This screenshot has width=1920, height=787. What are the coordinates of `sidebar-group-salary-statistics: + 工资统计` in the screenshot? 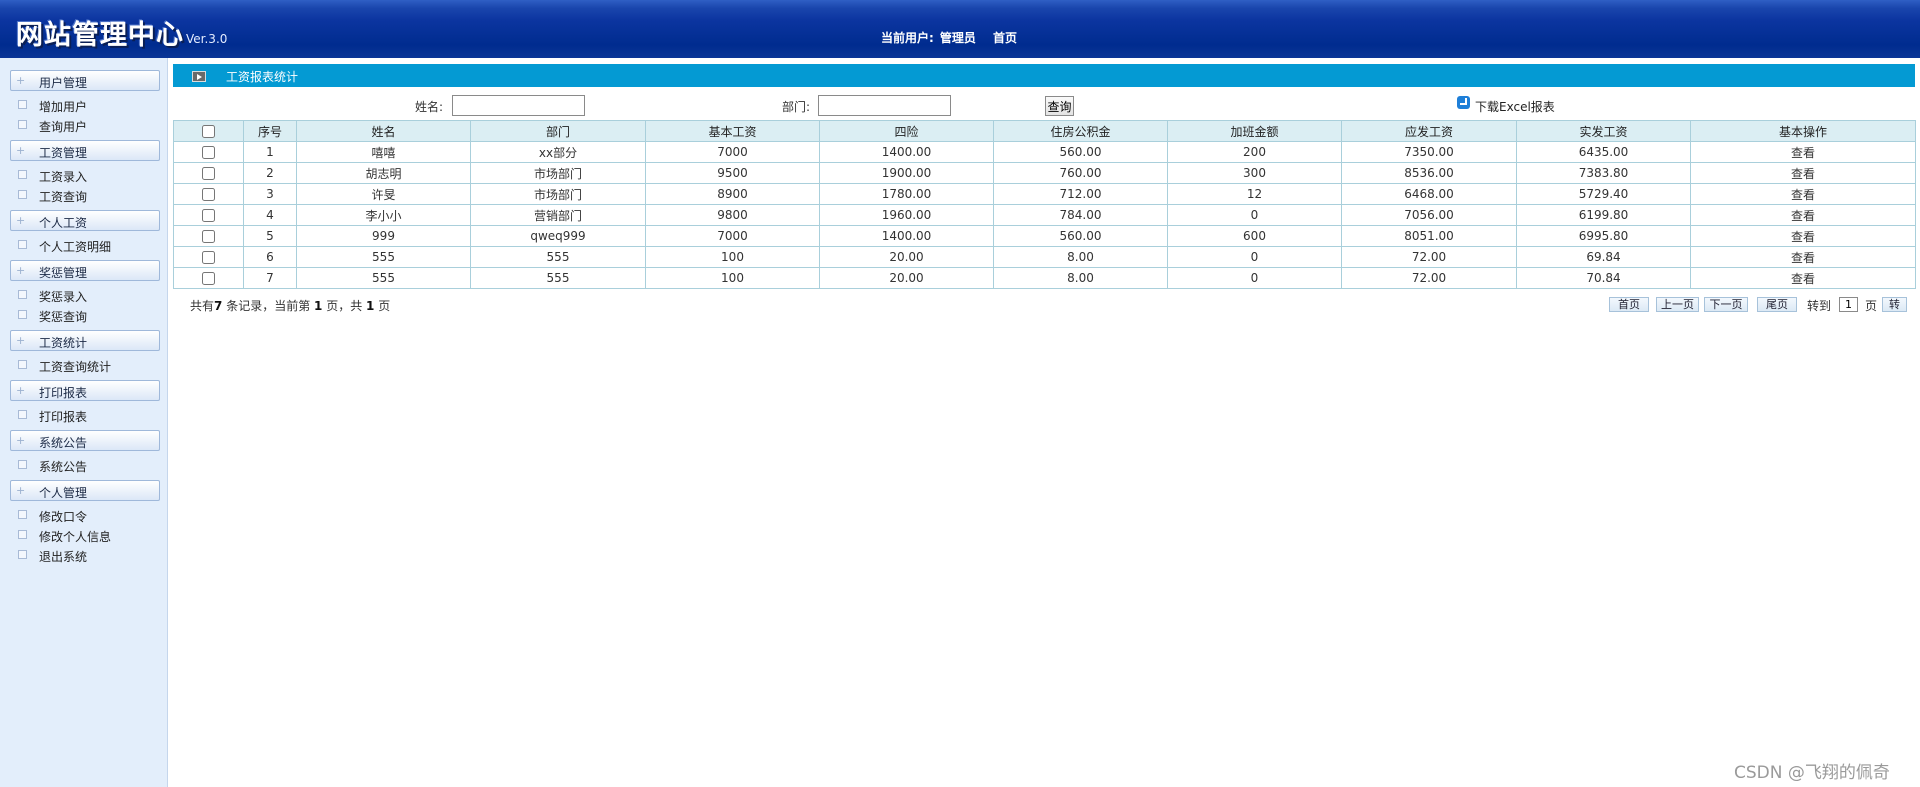 It's located at (85, 340).